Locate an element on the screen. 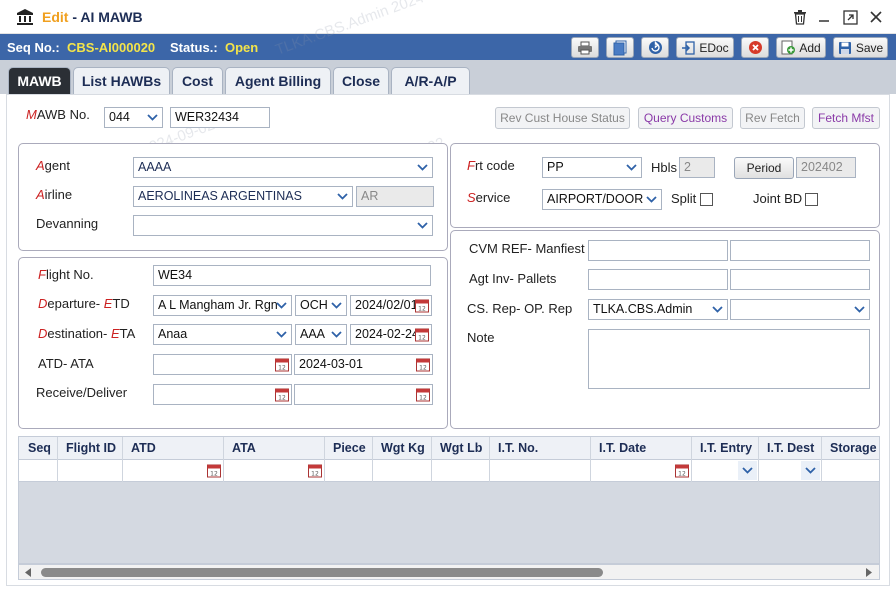 This screenshot has height=592, width=896. bank-icon is located at coordinates (25, 17).